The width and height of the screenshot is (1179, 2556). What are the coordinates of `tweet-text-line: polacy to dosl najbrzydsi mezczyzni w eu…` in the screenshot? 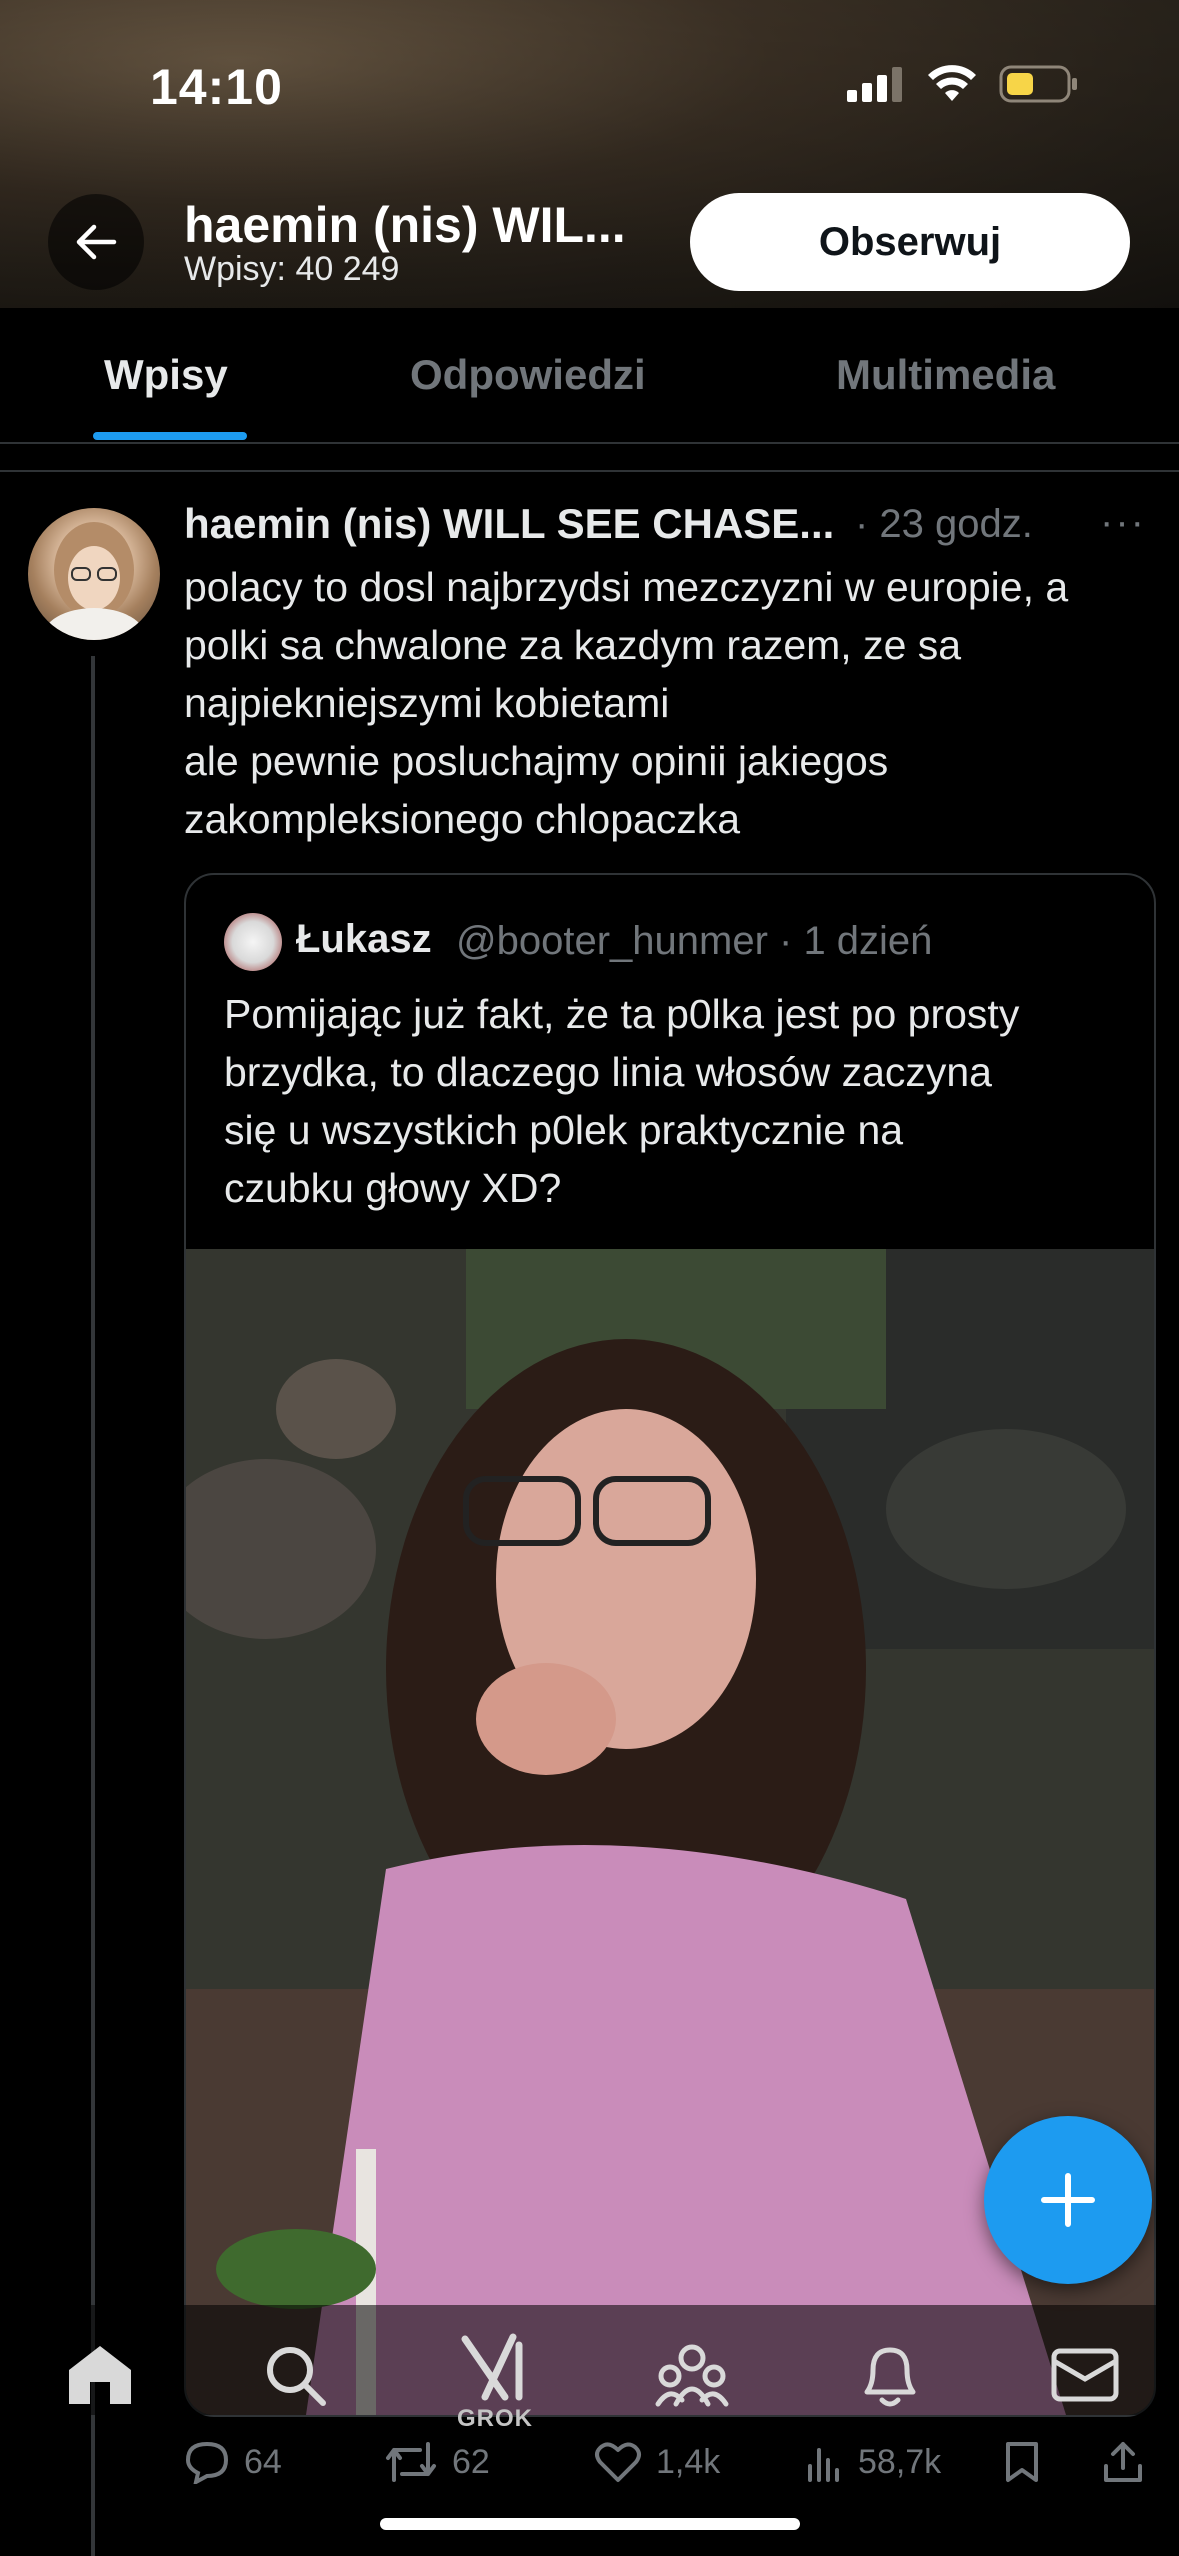 It's located at (626, 587).